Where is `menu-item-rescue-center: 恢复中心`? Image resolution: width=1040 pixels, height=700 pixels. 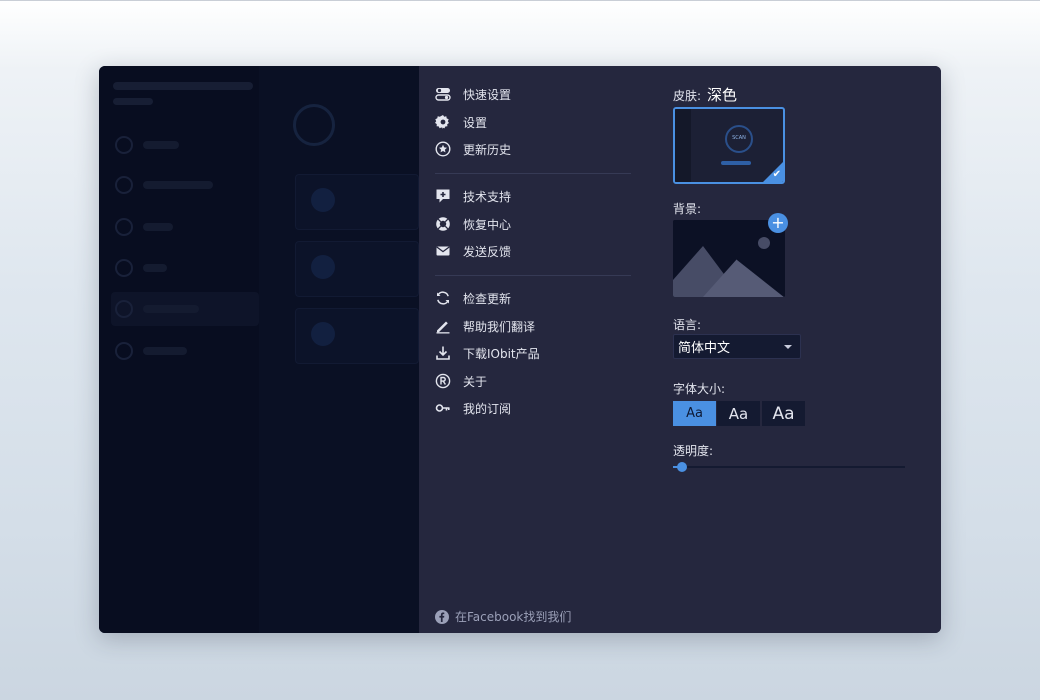 menu-item-rescue-center: 恢复中心 is located at coordinates (473, 224).